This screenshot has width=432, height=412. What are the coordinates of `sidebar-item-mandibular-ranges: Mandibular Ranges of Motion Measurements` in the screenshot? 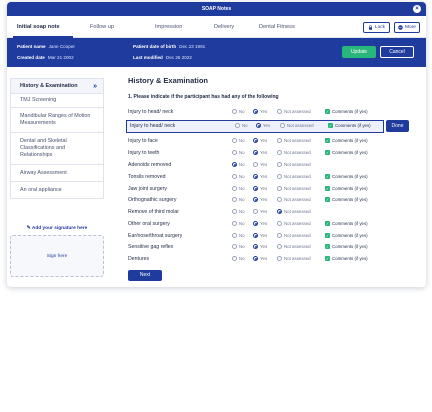 It's located at (57, 120).